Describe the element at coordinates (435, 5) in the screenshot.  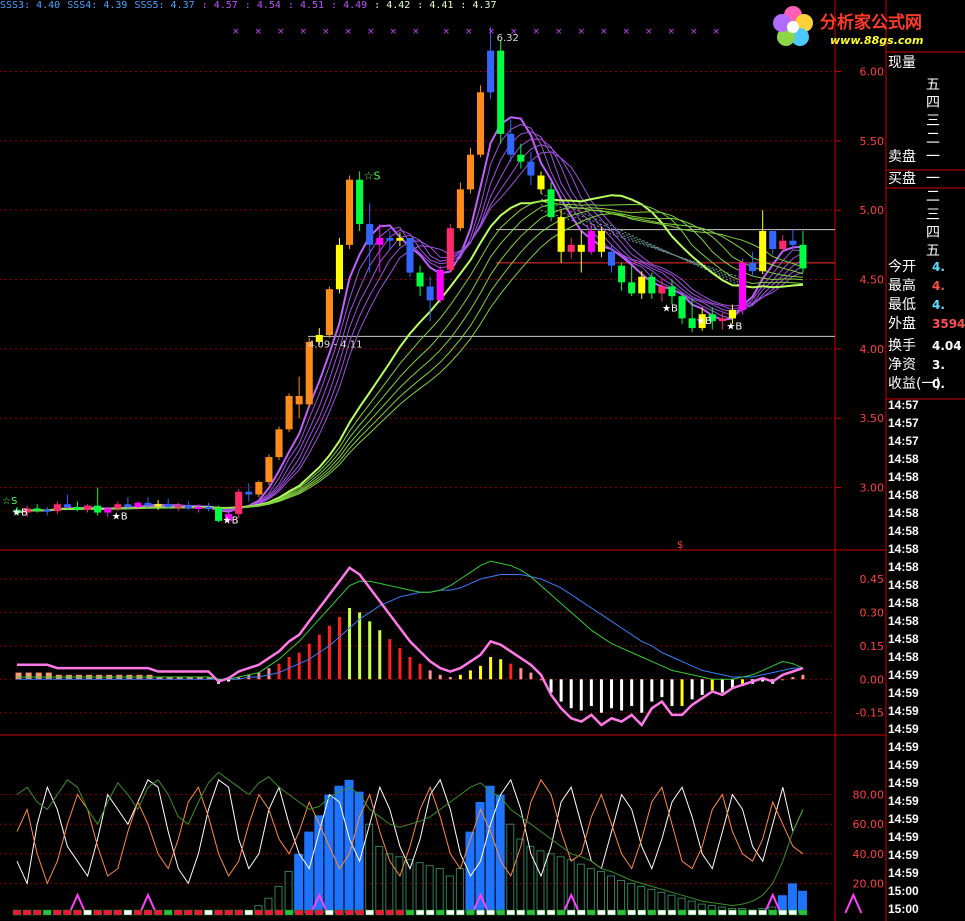
I see `indicator-value-8: : 4.41` at that location.